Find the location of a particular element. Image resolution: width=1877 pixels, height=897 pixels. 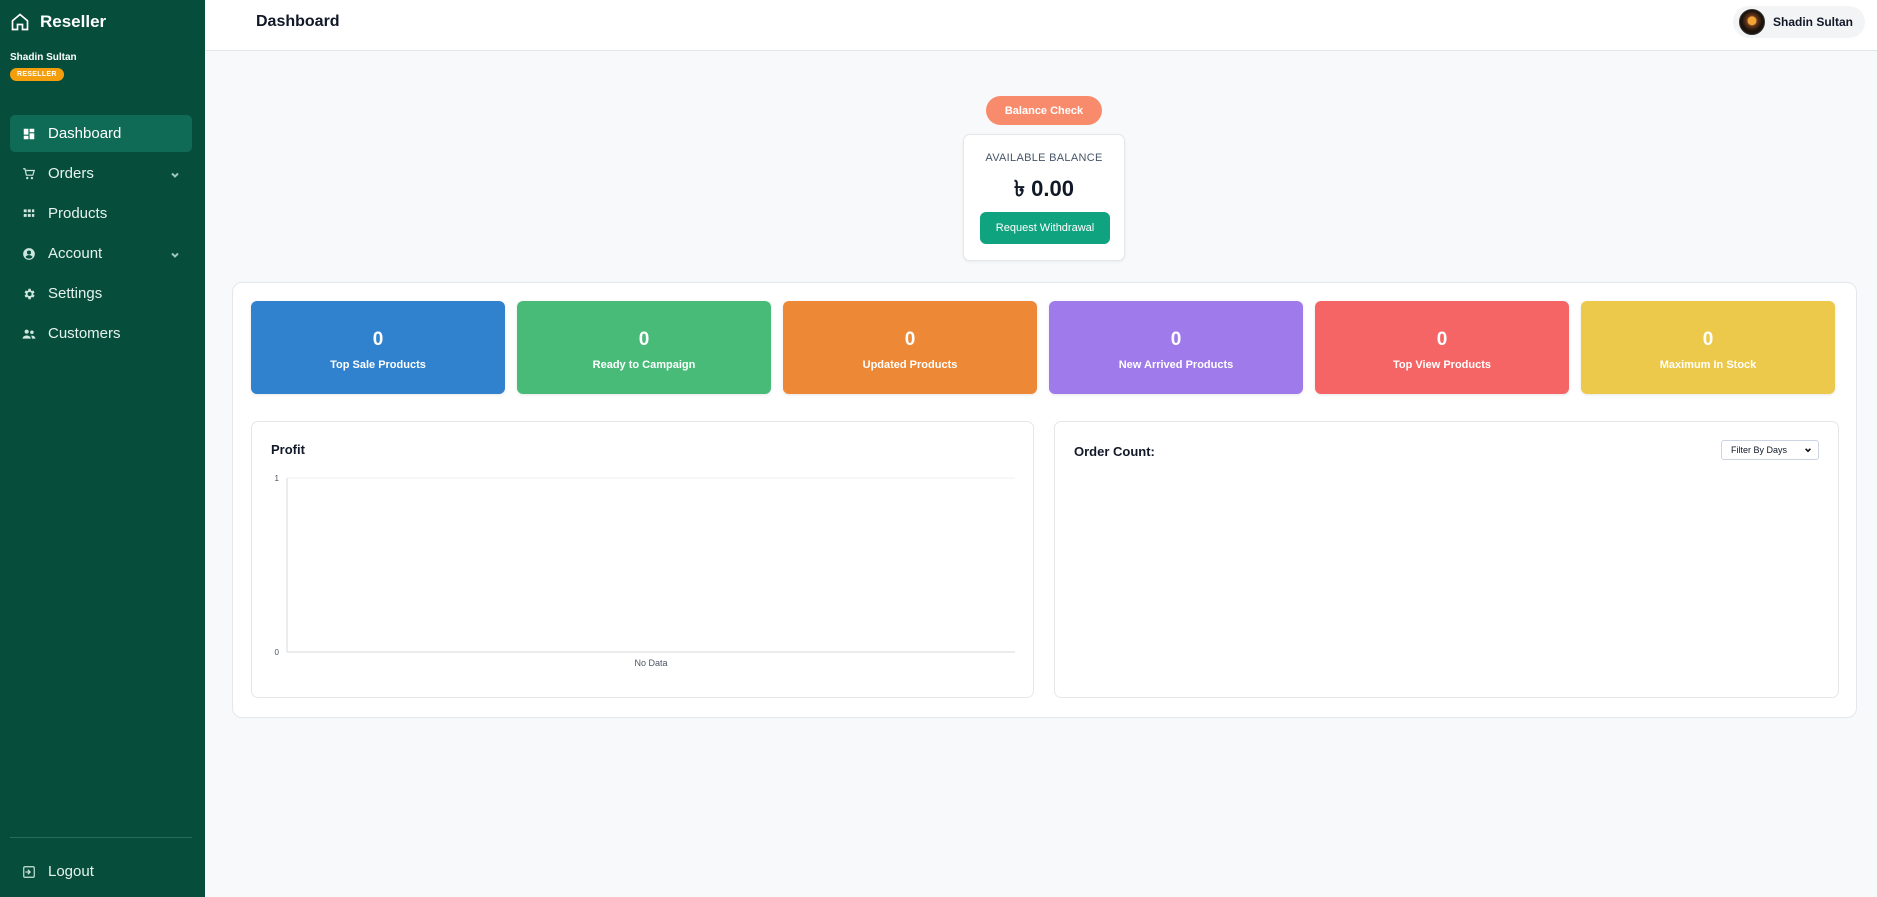

sidebar-item-settings: Settings is located at coordinates (101, 293).